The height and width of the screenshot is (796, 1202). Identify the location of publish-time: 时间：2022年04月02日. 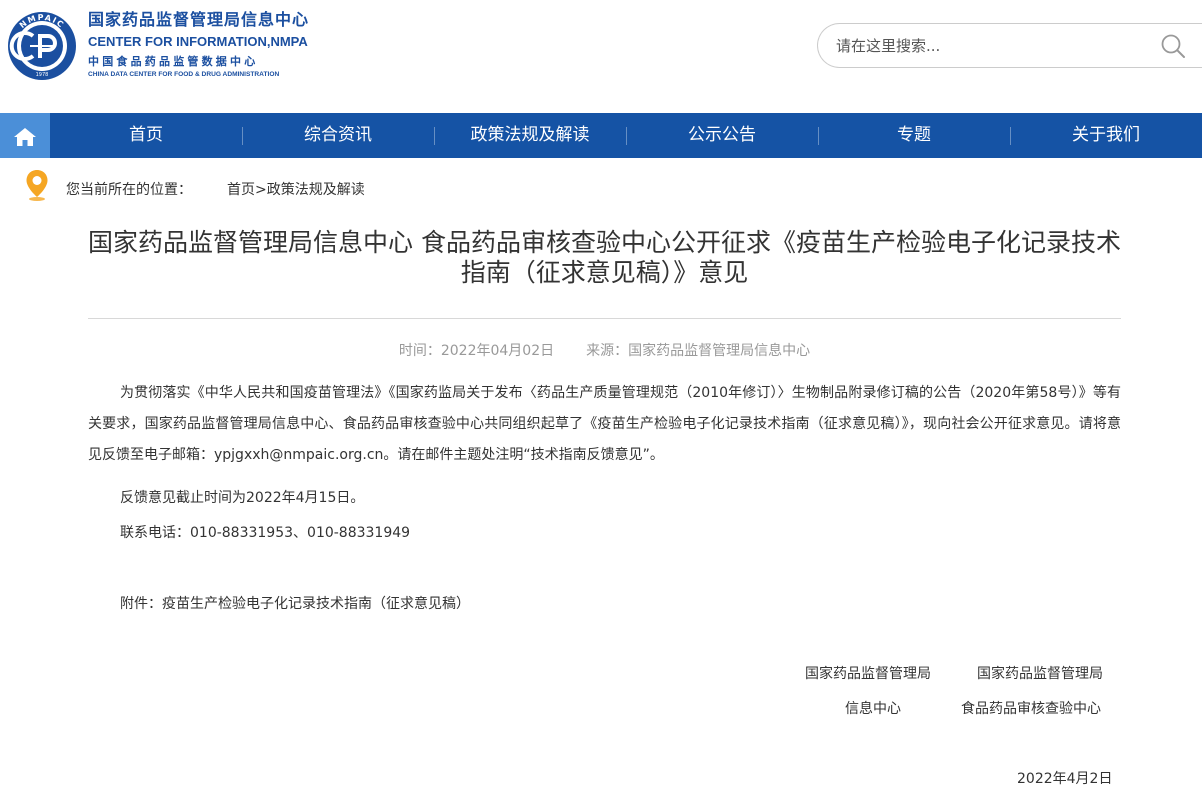
(476, 351).